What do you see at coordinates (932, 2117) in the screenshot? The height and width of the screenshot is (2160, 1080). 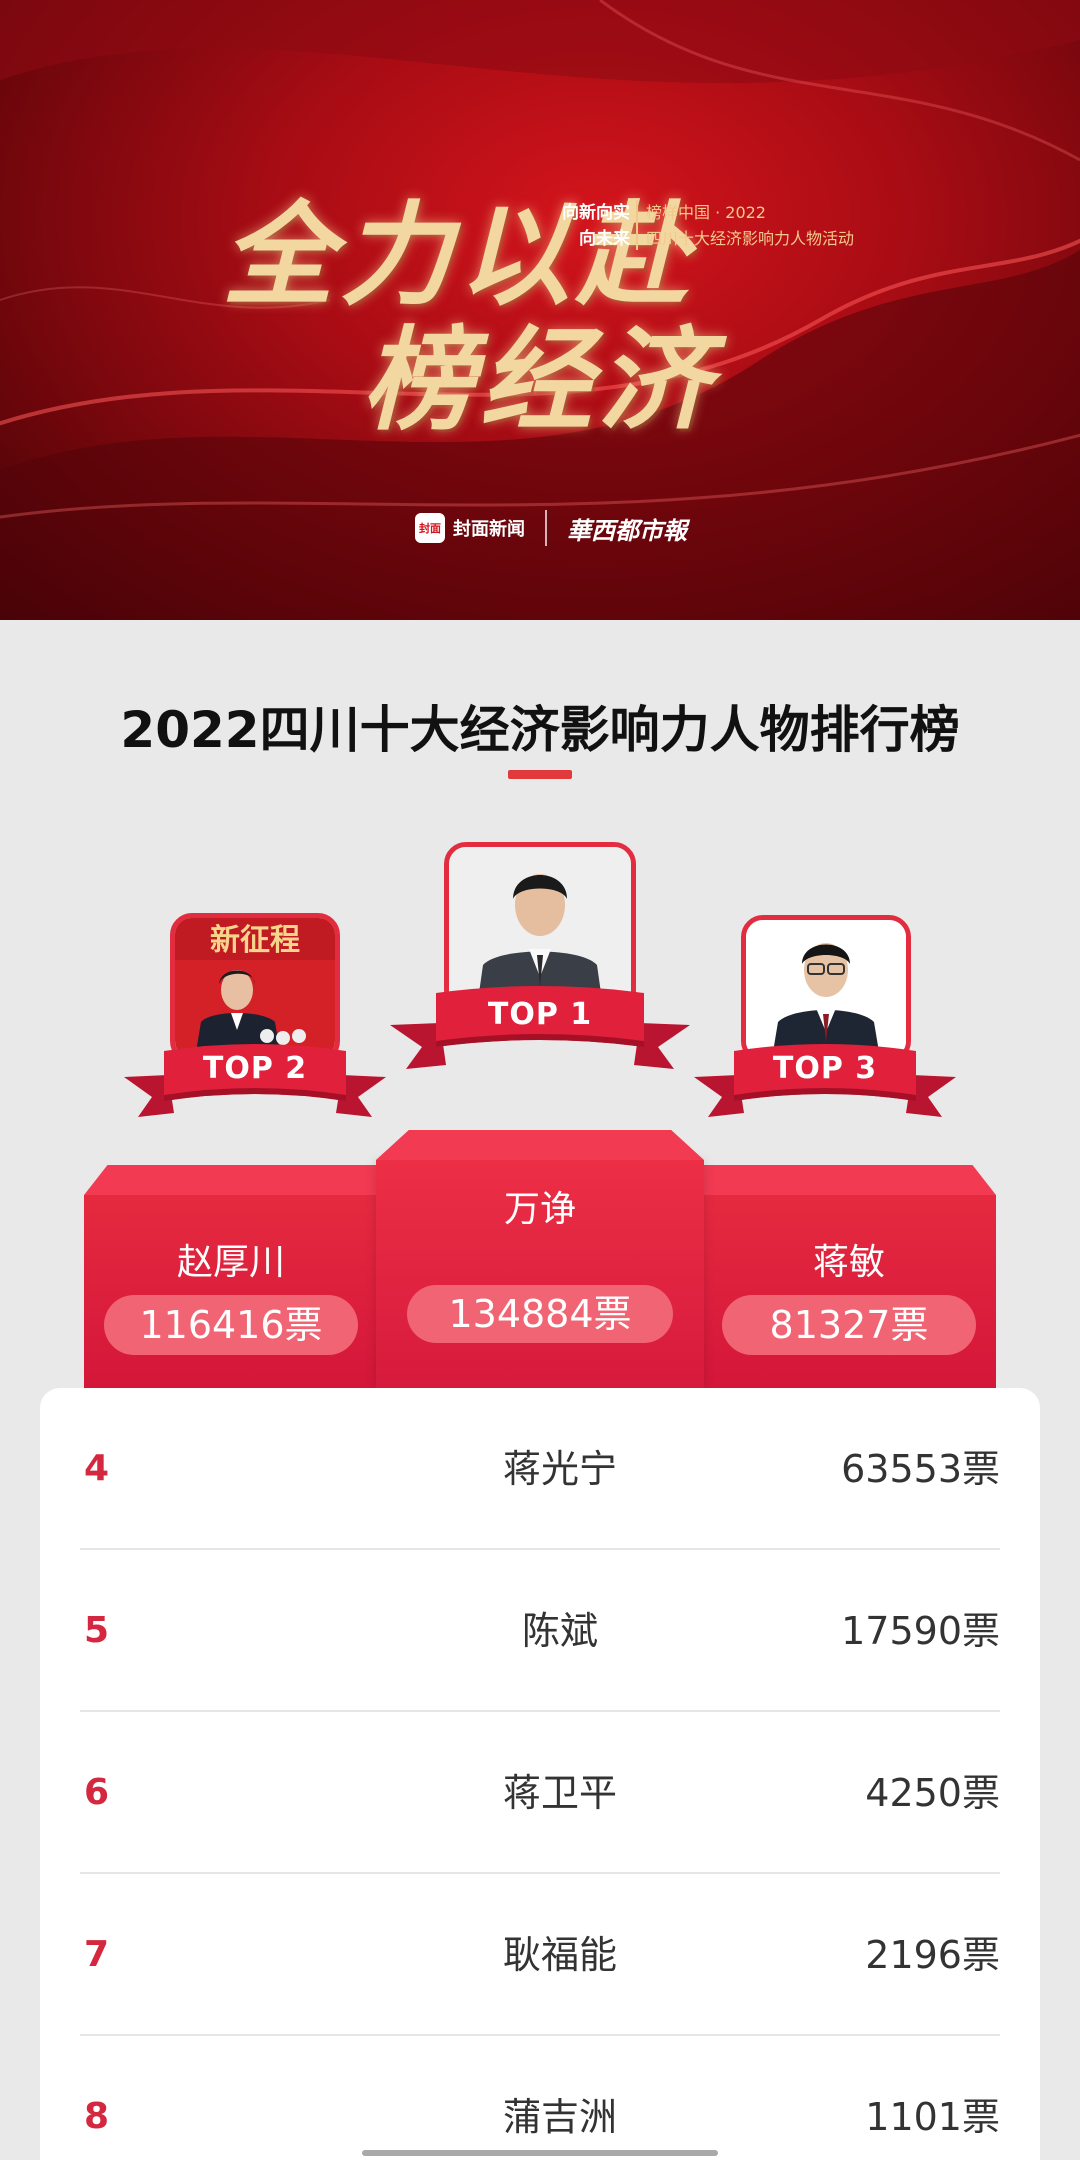 I see `rank-votes: 1101票` at bounding box center [932, 2117].